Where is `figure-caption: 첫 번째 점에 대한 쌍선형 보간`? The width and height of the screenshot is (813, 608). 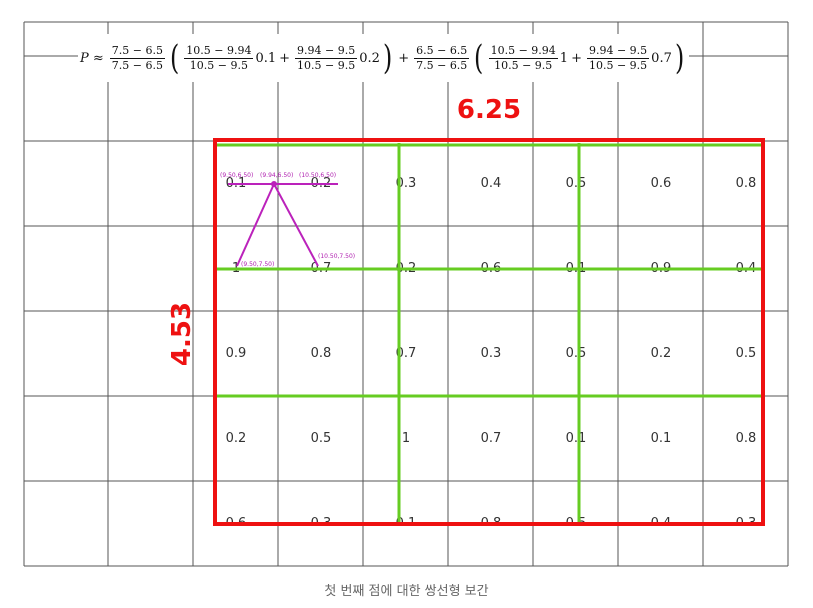
figure-caption: 첫 번째 점에 대한 쌍선형 보간 is located at coordinates (406, 591).